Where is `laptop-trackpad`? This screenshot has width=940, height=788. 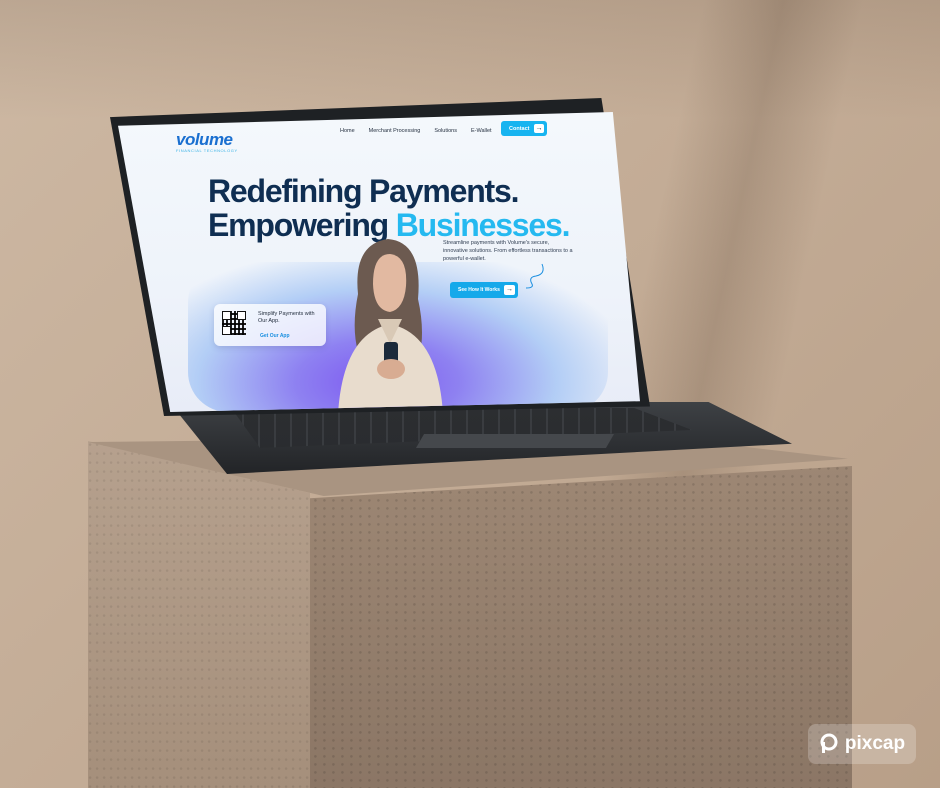
laptop-trackpad is located at coordinates (515, 441).